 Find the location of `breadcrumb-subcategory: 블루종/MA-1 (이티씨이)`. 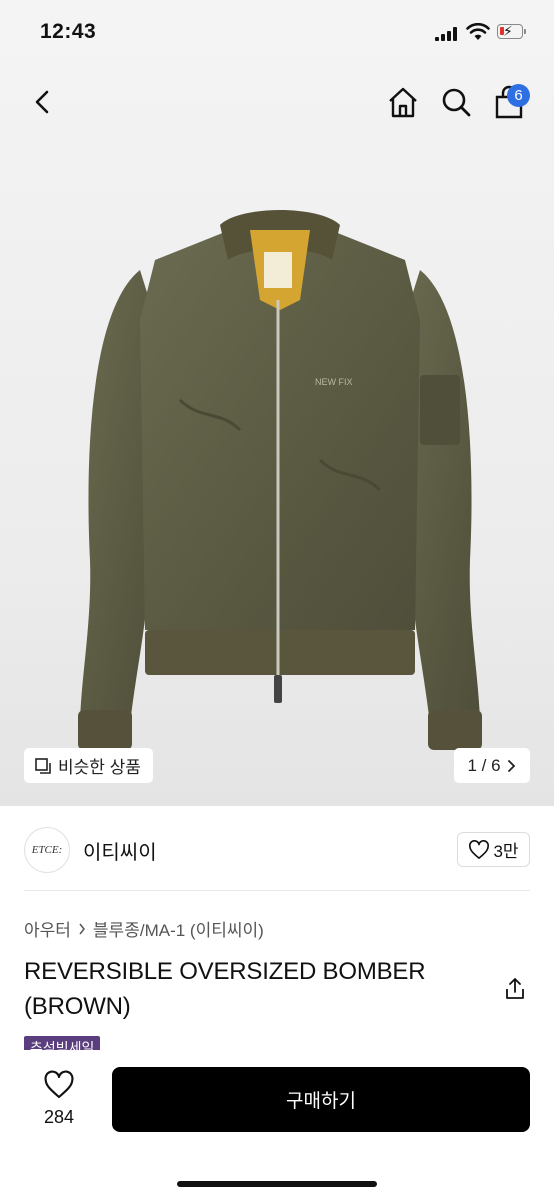

breadcrumb-subcategory: 블루종/MA-1 (이티씨이) is located at coordinates (178, 928).